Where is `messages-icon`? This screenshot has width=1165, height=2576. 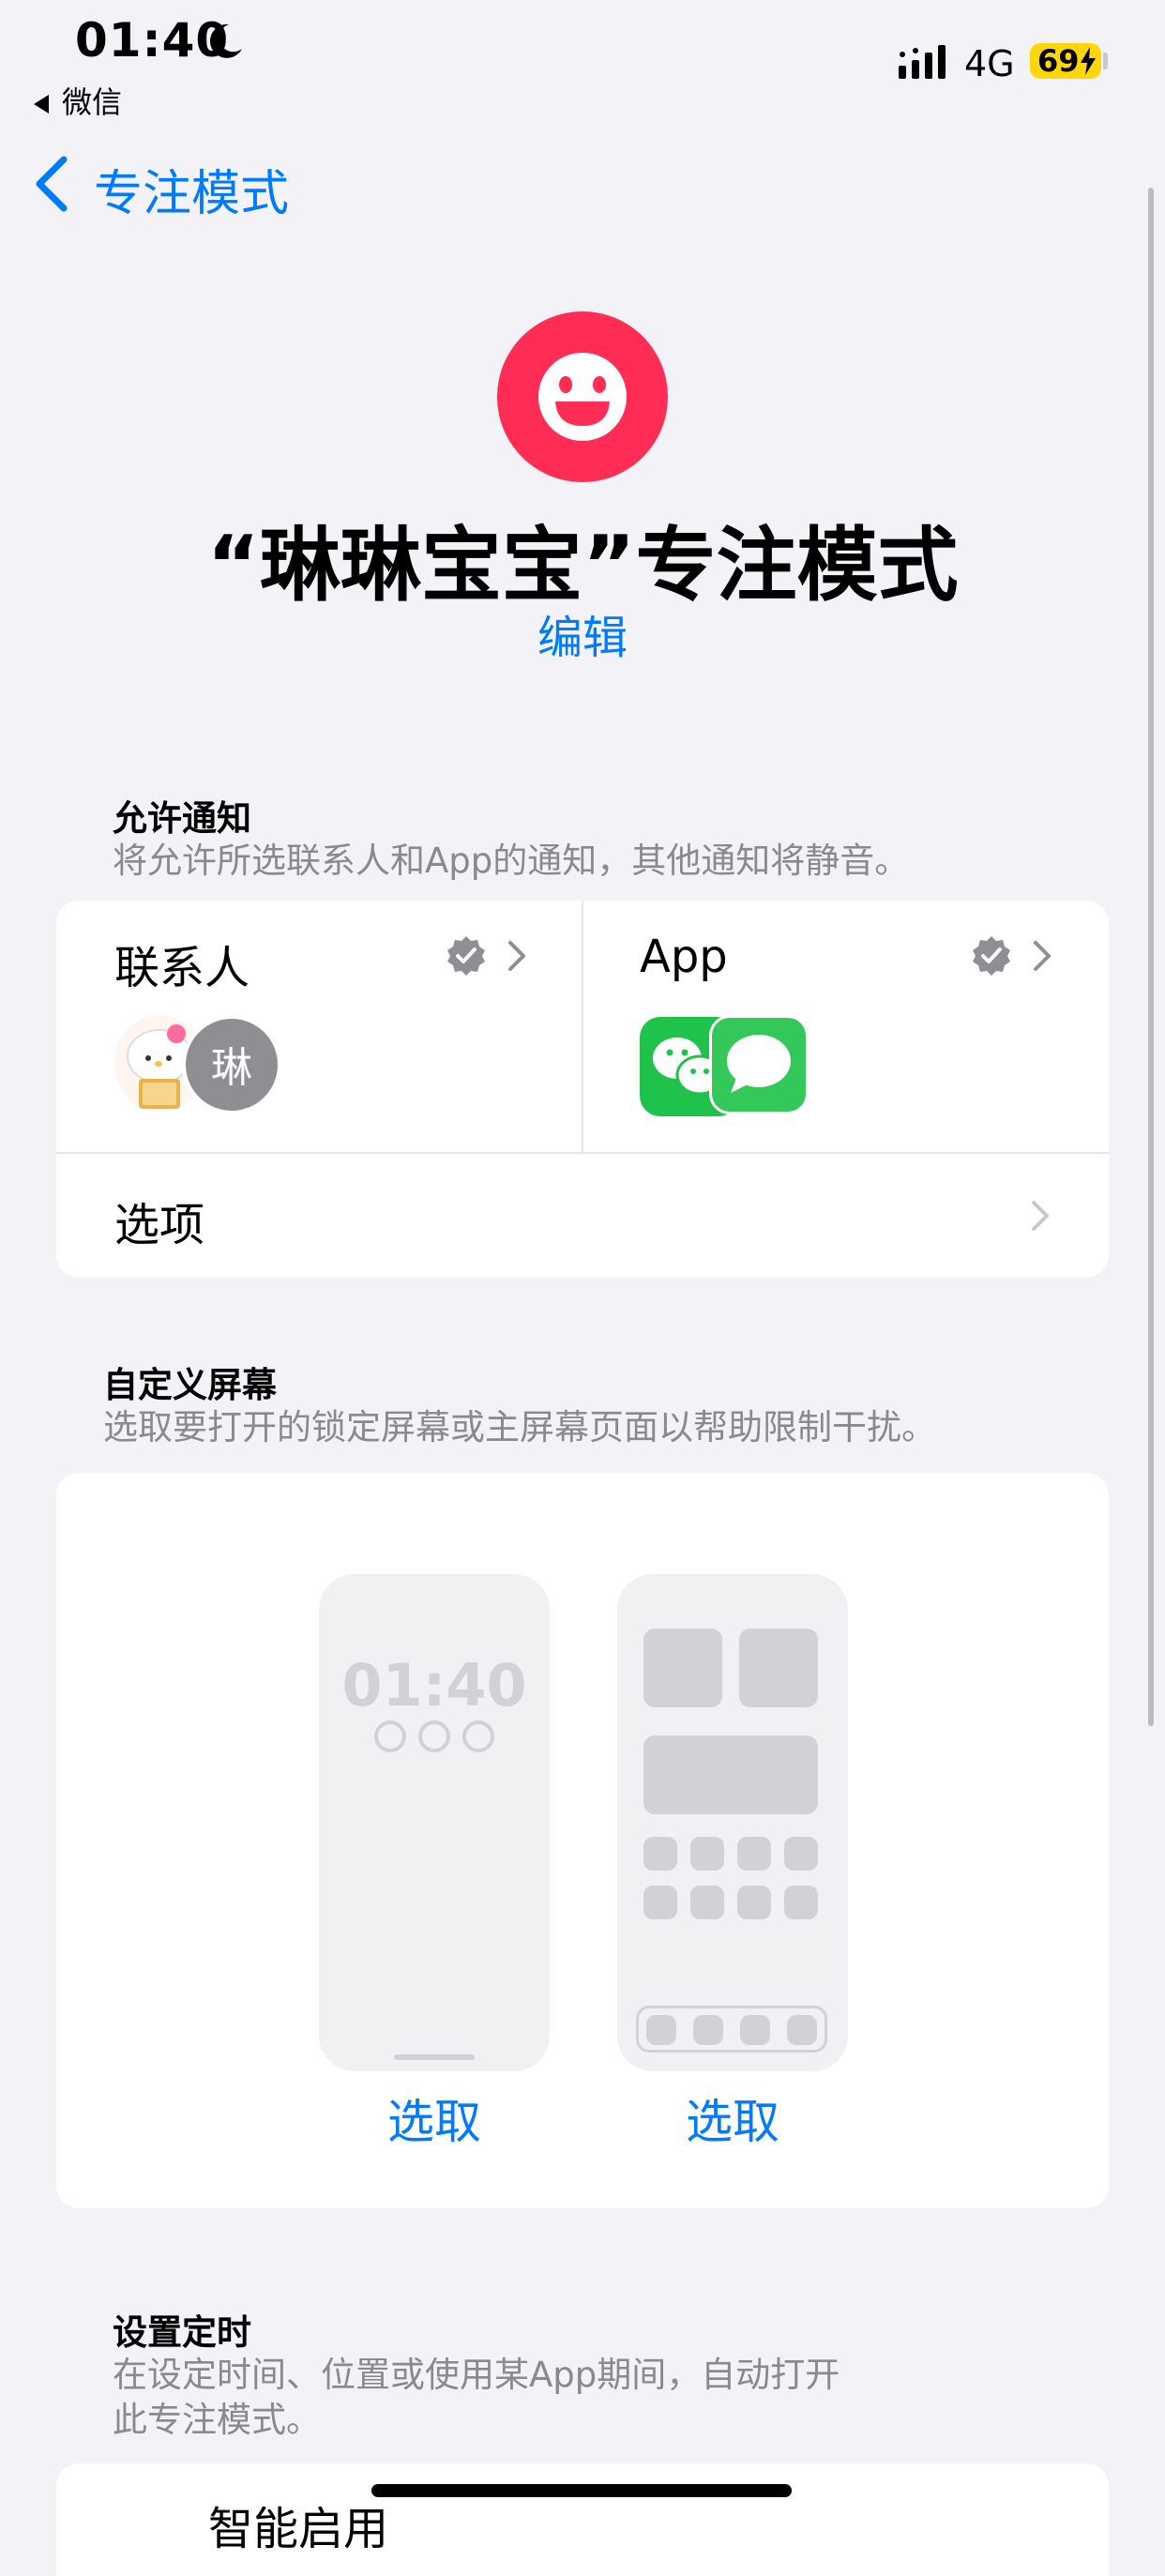 messages-icon is located at coordinates (759, 1064).